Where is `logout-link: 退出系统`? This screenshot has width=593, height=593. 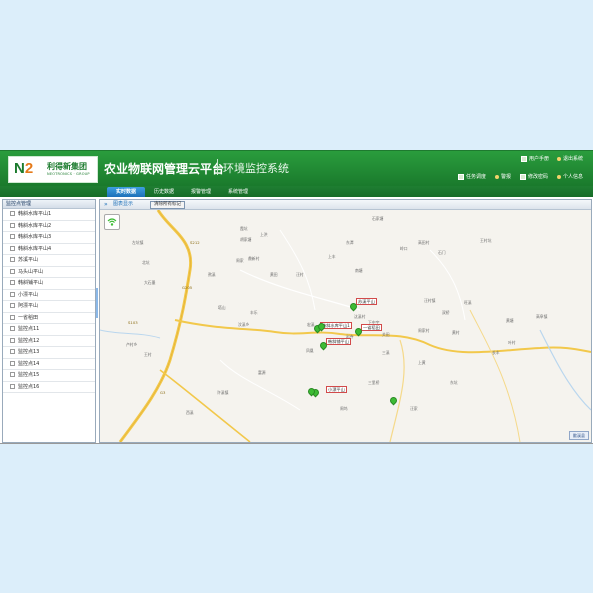
logout-link: 退出系统 is located at coordinates (569, 158).